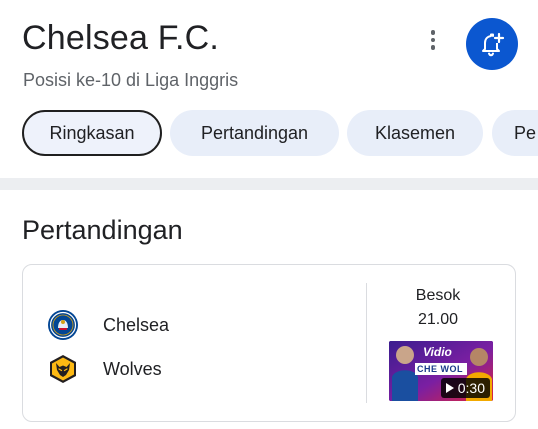  Describe the element at coordinates (471, 388) in the screenshot. I see `video-duration: 0:30` at that location.